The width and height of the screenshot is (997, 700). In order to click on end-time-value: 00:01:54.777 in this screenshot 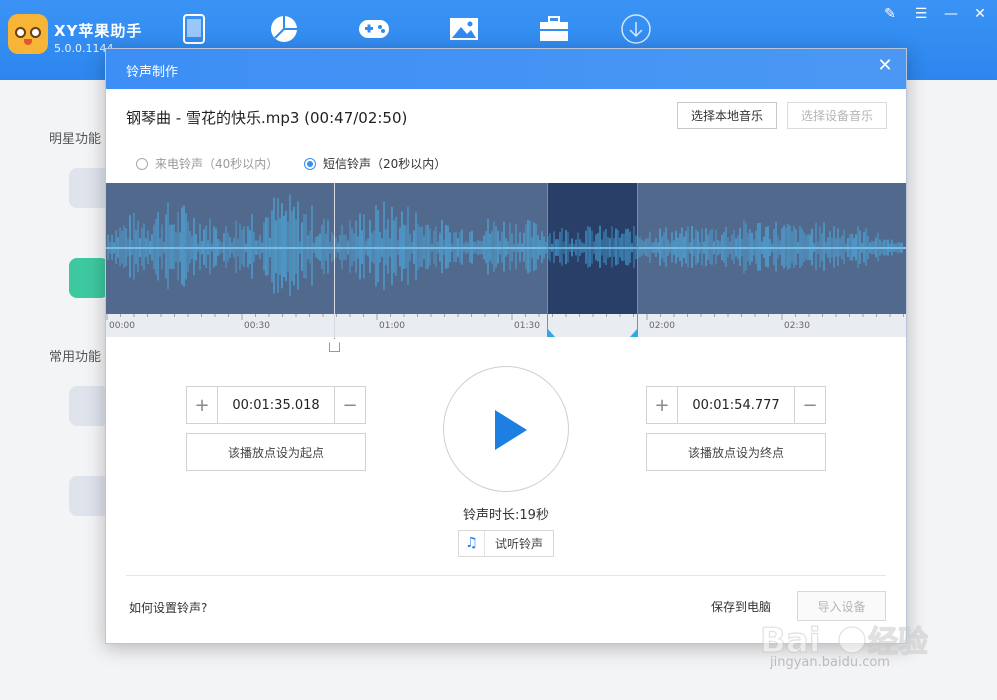, I will do `click(736, 405)`.